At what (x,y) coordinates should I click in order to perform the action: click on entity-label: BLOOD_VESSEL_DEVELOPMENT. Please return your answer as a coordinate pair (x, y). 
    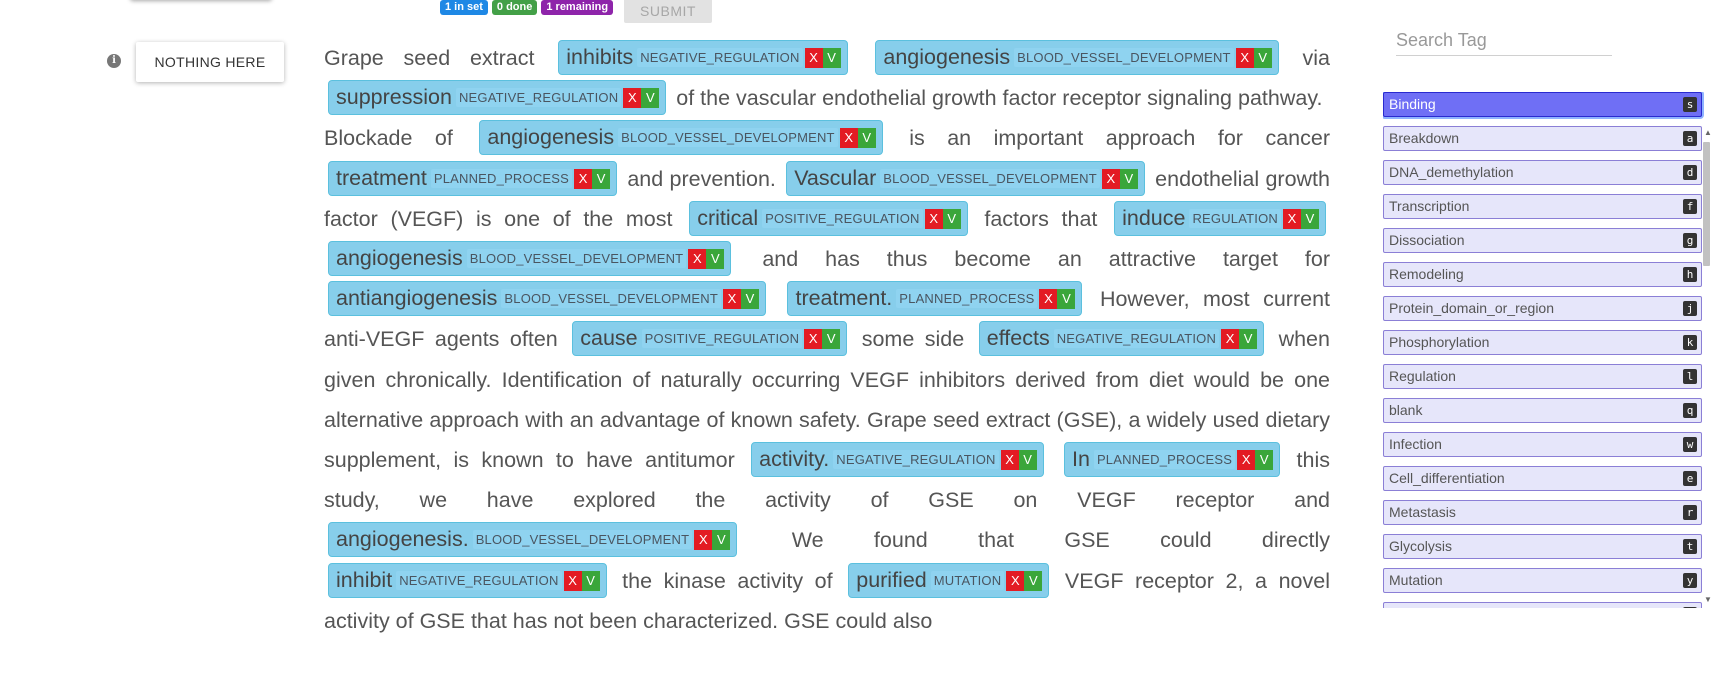
    Looking at the image, I should click on (728, 138).